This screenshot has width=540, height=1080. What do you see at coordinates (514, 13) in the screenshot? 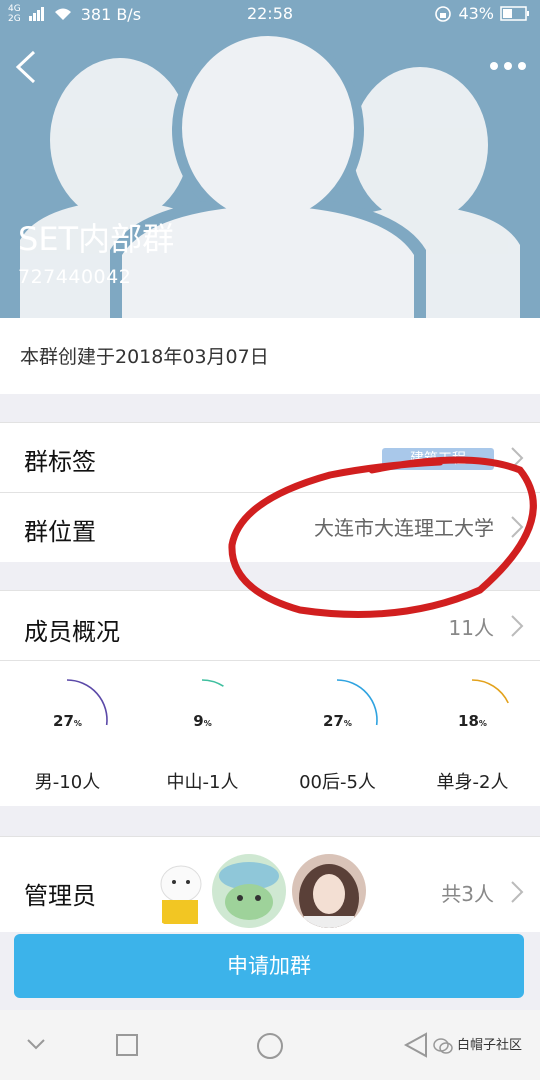
I see `battery-icon` at bounding box center [514, 13].